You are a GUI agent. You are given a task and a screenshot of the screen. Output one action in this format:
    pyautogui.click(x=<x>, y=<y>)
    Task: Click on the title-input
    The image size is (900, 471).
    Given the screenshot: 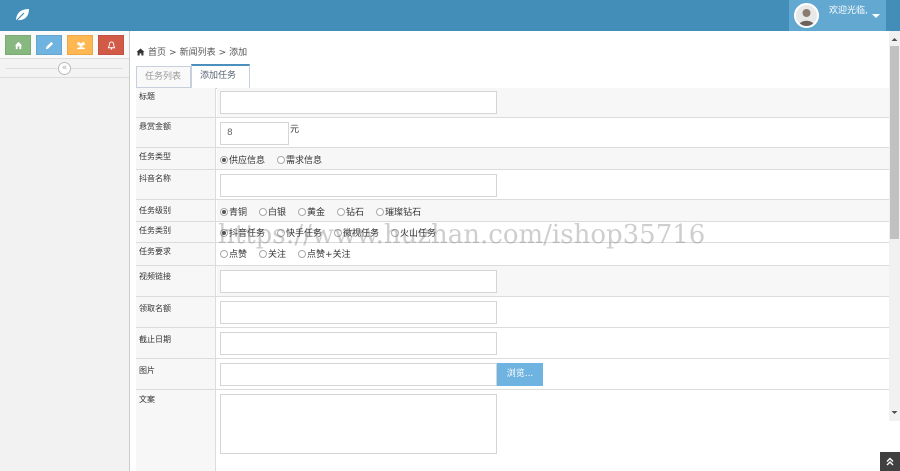 What is the action you would take?
    pyautogui.click(x=358, y=102)
    